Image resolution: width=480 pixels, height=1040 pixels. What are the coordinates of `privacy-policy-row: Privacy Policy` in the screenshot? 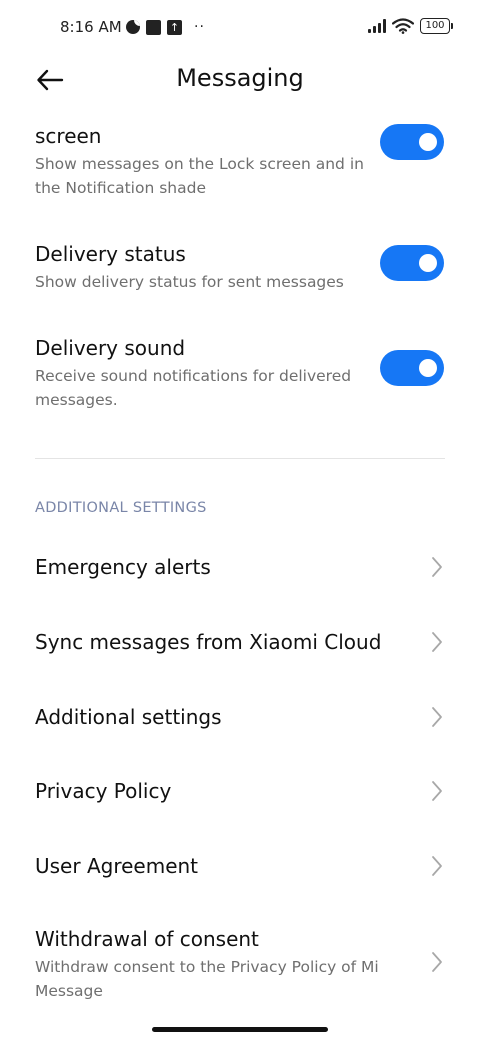 It's located at (239, 791).